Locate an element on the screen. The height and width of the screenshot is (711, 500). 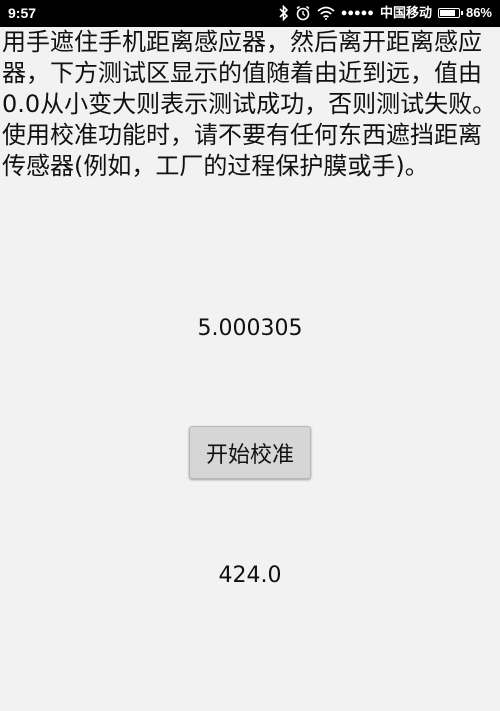
instructions-paragraph-calibration: 使用校准功能时，请不要有任何东西遮挡距离传感器(例如，工厂的过程保护膜或手)。 is located at coordinates (242, 150).